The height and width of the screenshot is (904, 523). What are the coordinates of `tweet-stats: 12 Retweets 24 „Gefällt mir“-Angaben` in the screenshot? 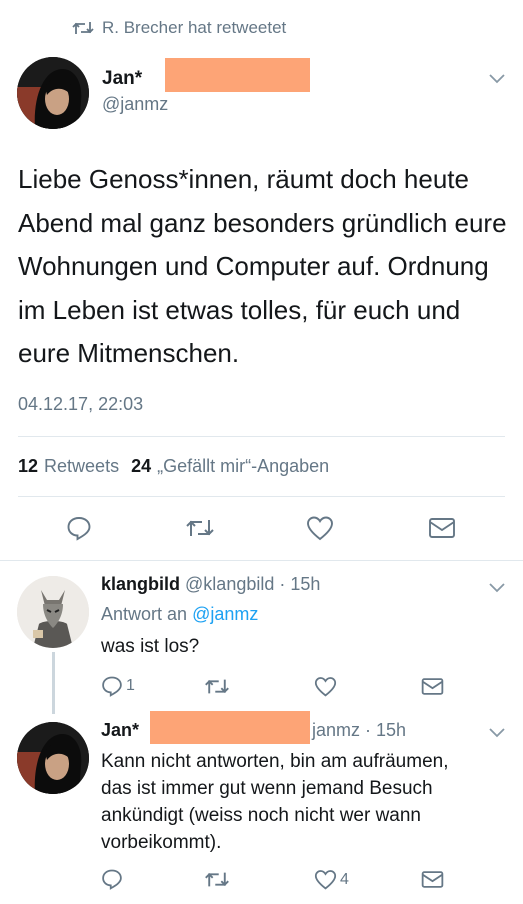 It's located at (173, 466).